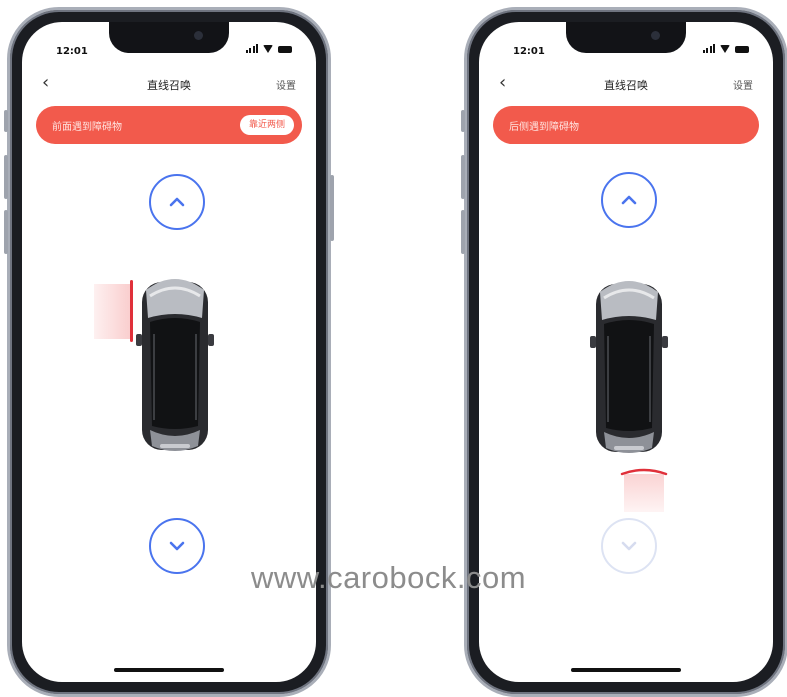 This screenshot has width=787, height=697. I want to click on watermark-text: www.carobock.com, so click(389, 577).